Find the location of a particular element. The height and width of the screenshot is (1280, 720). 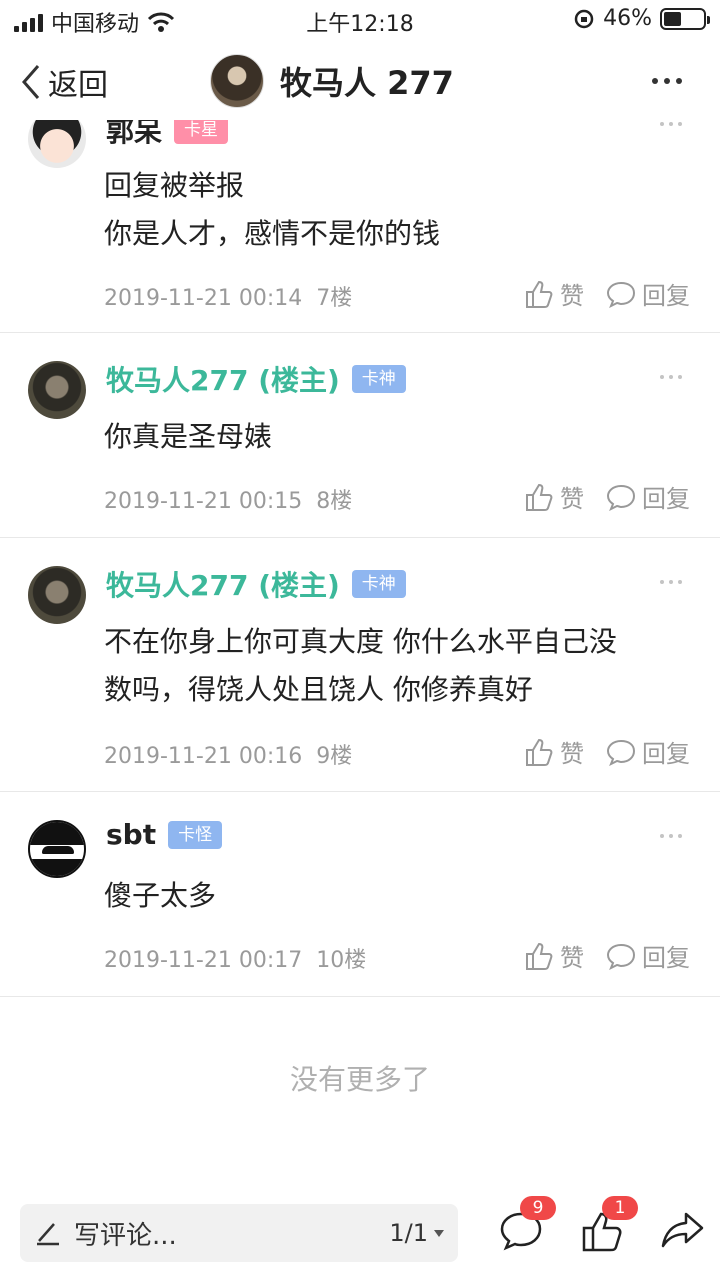

comment-time: 2019-11-21 00:14 is located at coordinates (203, 298).